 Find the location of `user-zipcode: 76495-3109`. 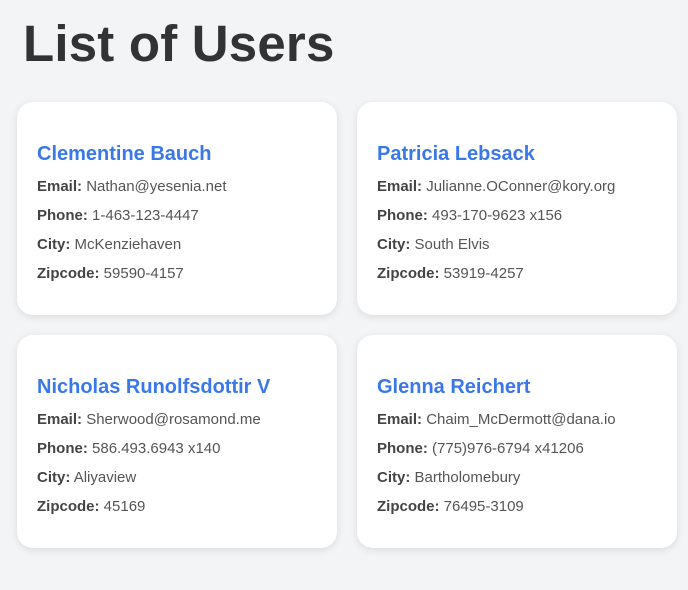

user-zipcode: 76495-3109 is located at coordinates (483, 506).